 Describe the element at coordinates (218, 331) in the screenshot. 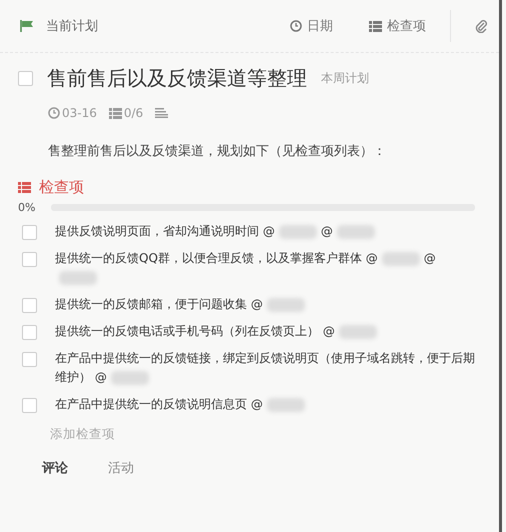

I see `checklist-item: 提供统一的反馈电话或手机号码（列在反馈页上） @` at that location.